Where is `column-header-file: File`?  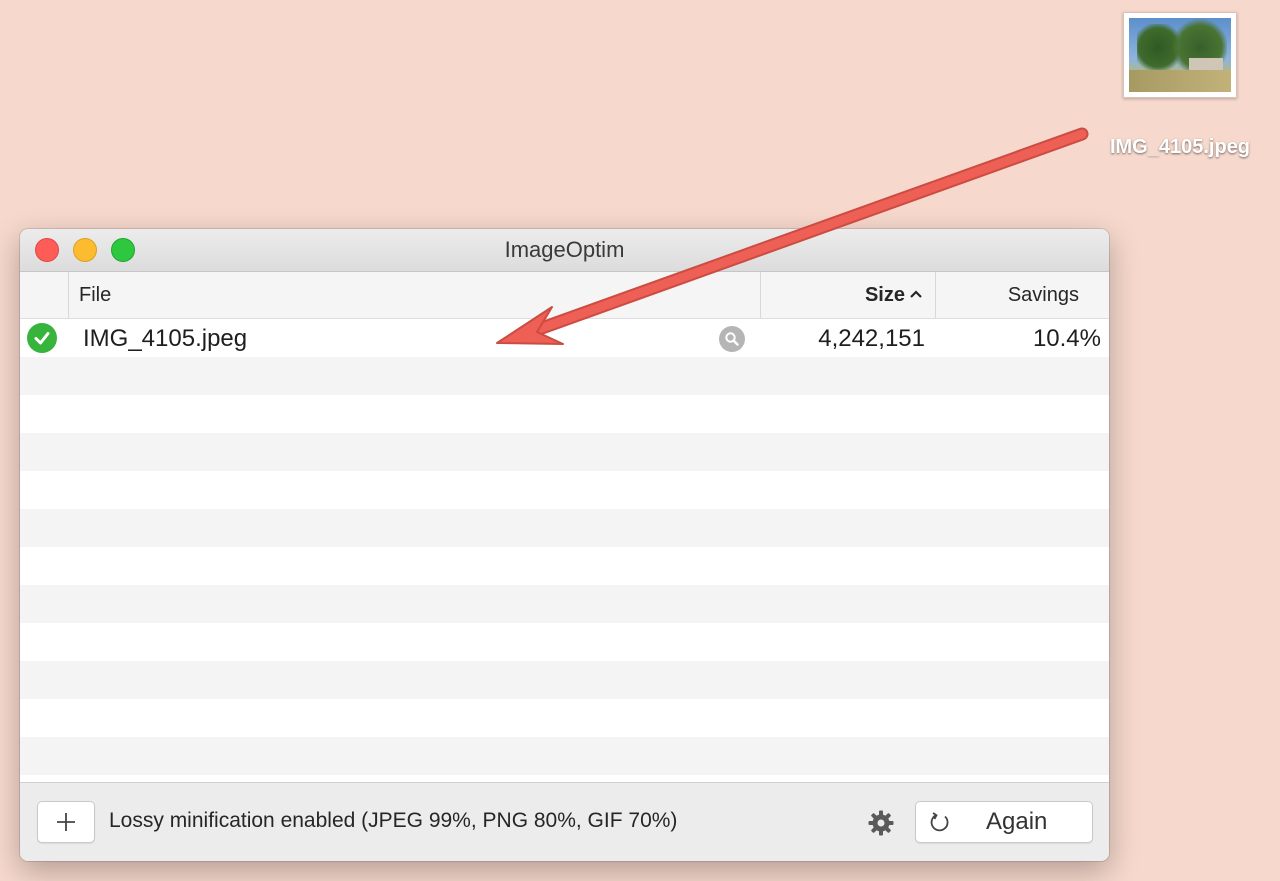
column-header-file: File is located at coordinates (414, 295).